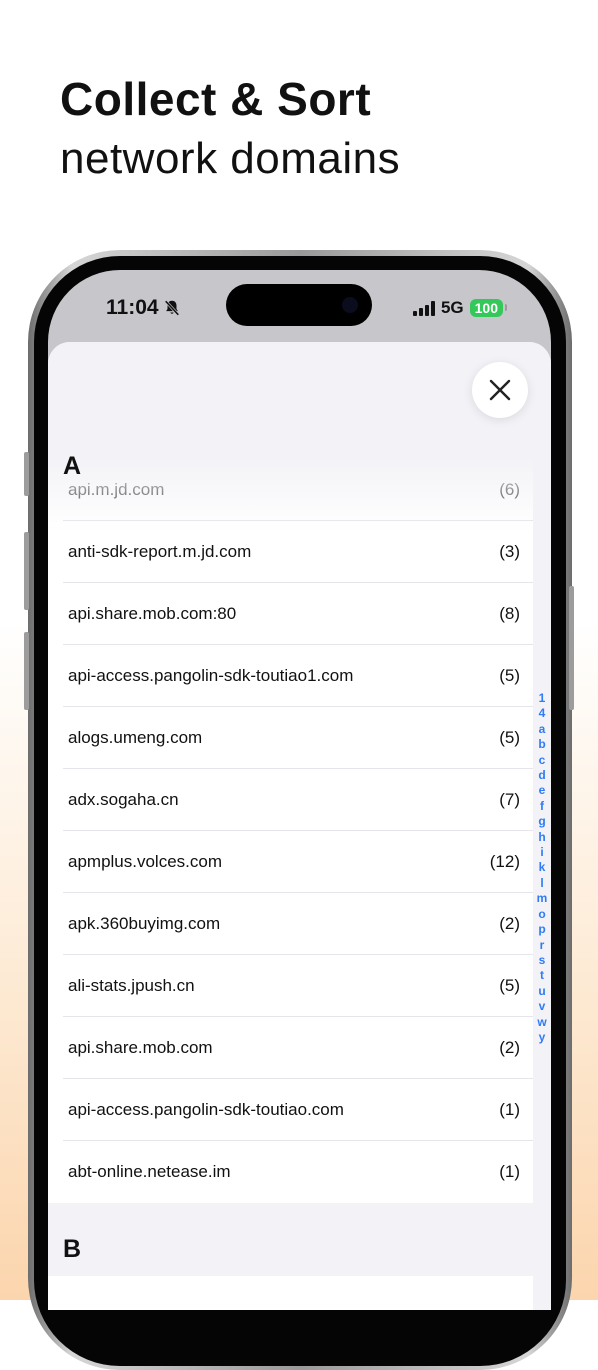 Image resolution: width=598 pixels, height=1370 pixels. What do you see at coordinates (541, 914) in the screenshot?
I see `index-letter: o` at bounding box center [541, 914].